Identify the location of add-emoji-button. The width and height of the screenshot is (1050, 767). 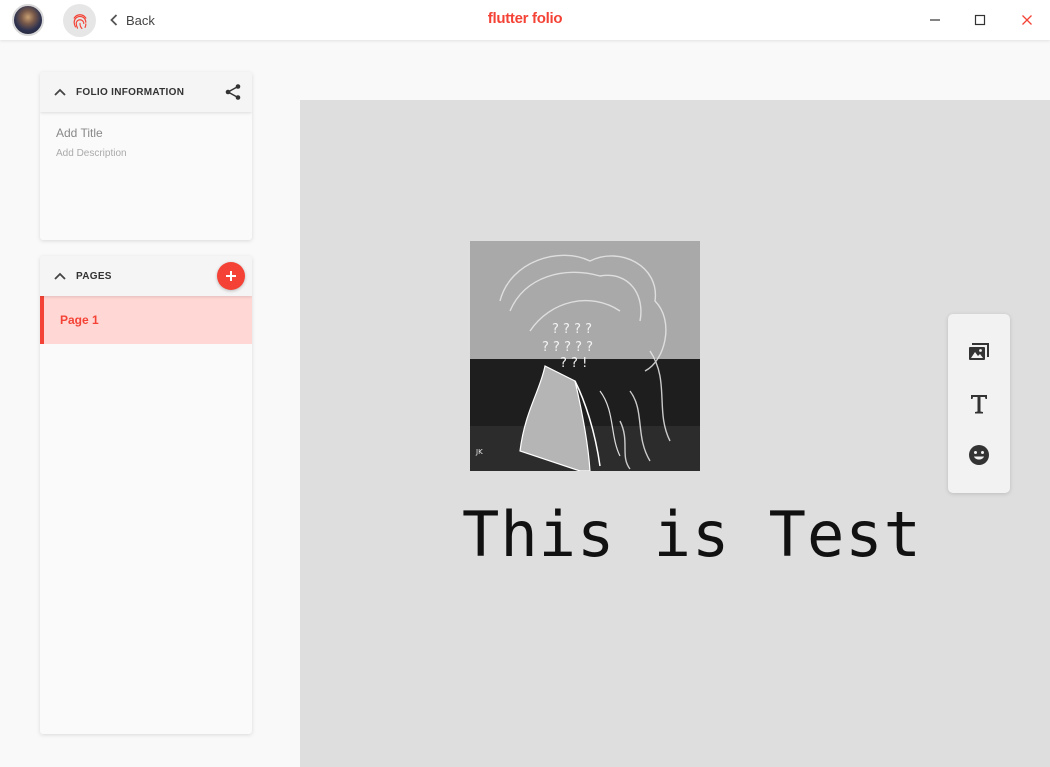
(979, 455).